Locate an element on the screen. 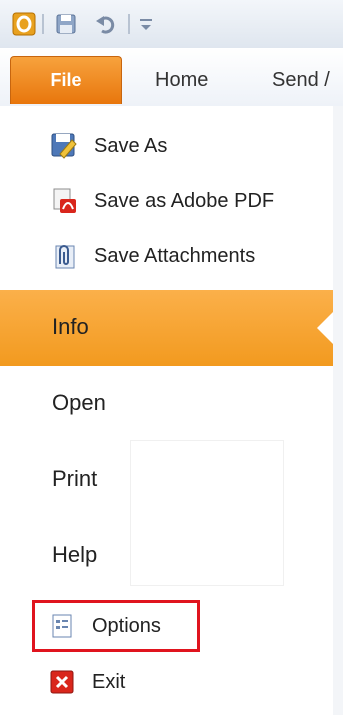 Image resolution: width=343 pixels, height=715 pixels. exit-button: Exit is located at coordinates (86, 682).